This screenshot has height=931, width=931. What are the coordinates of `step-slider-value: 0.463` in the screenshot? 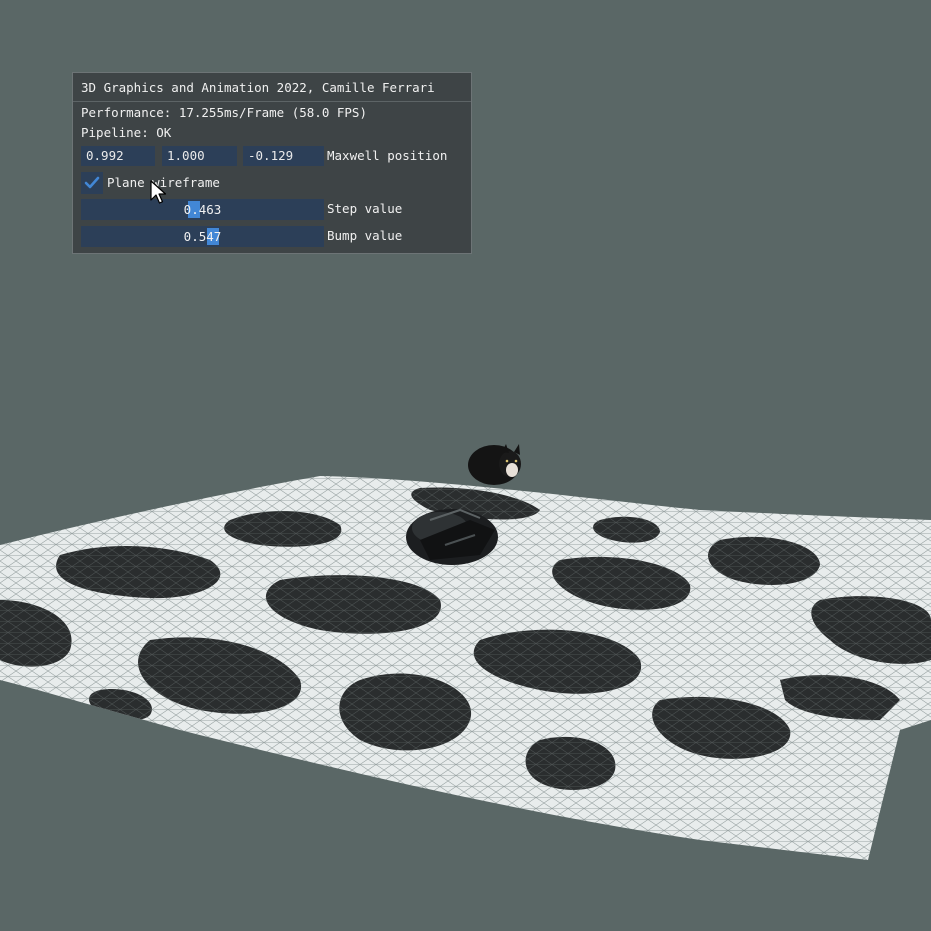 It's located at (202, 209).